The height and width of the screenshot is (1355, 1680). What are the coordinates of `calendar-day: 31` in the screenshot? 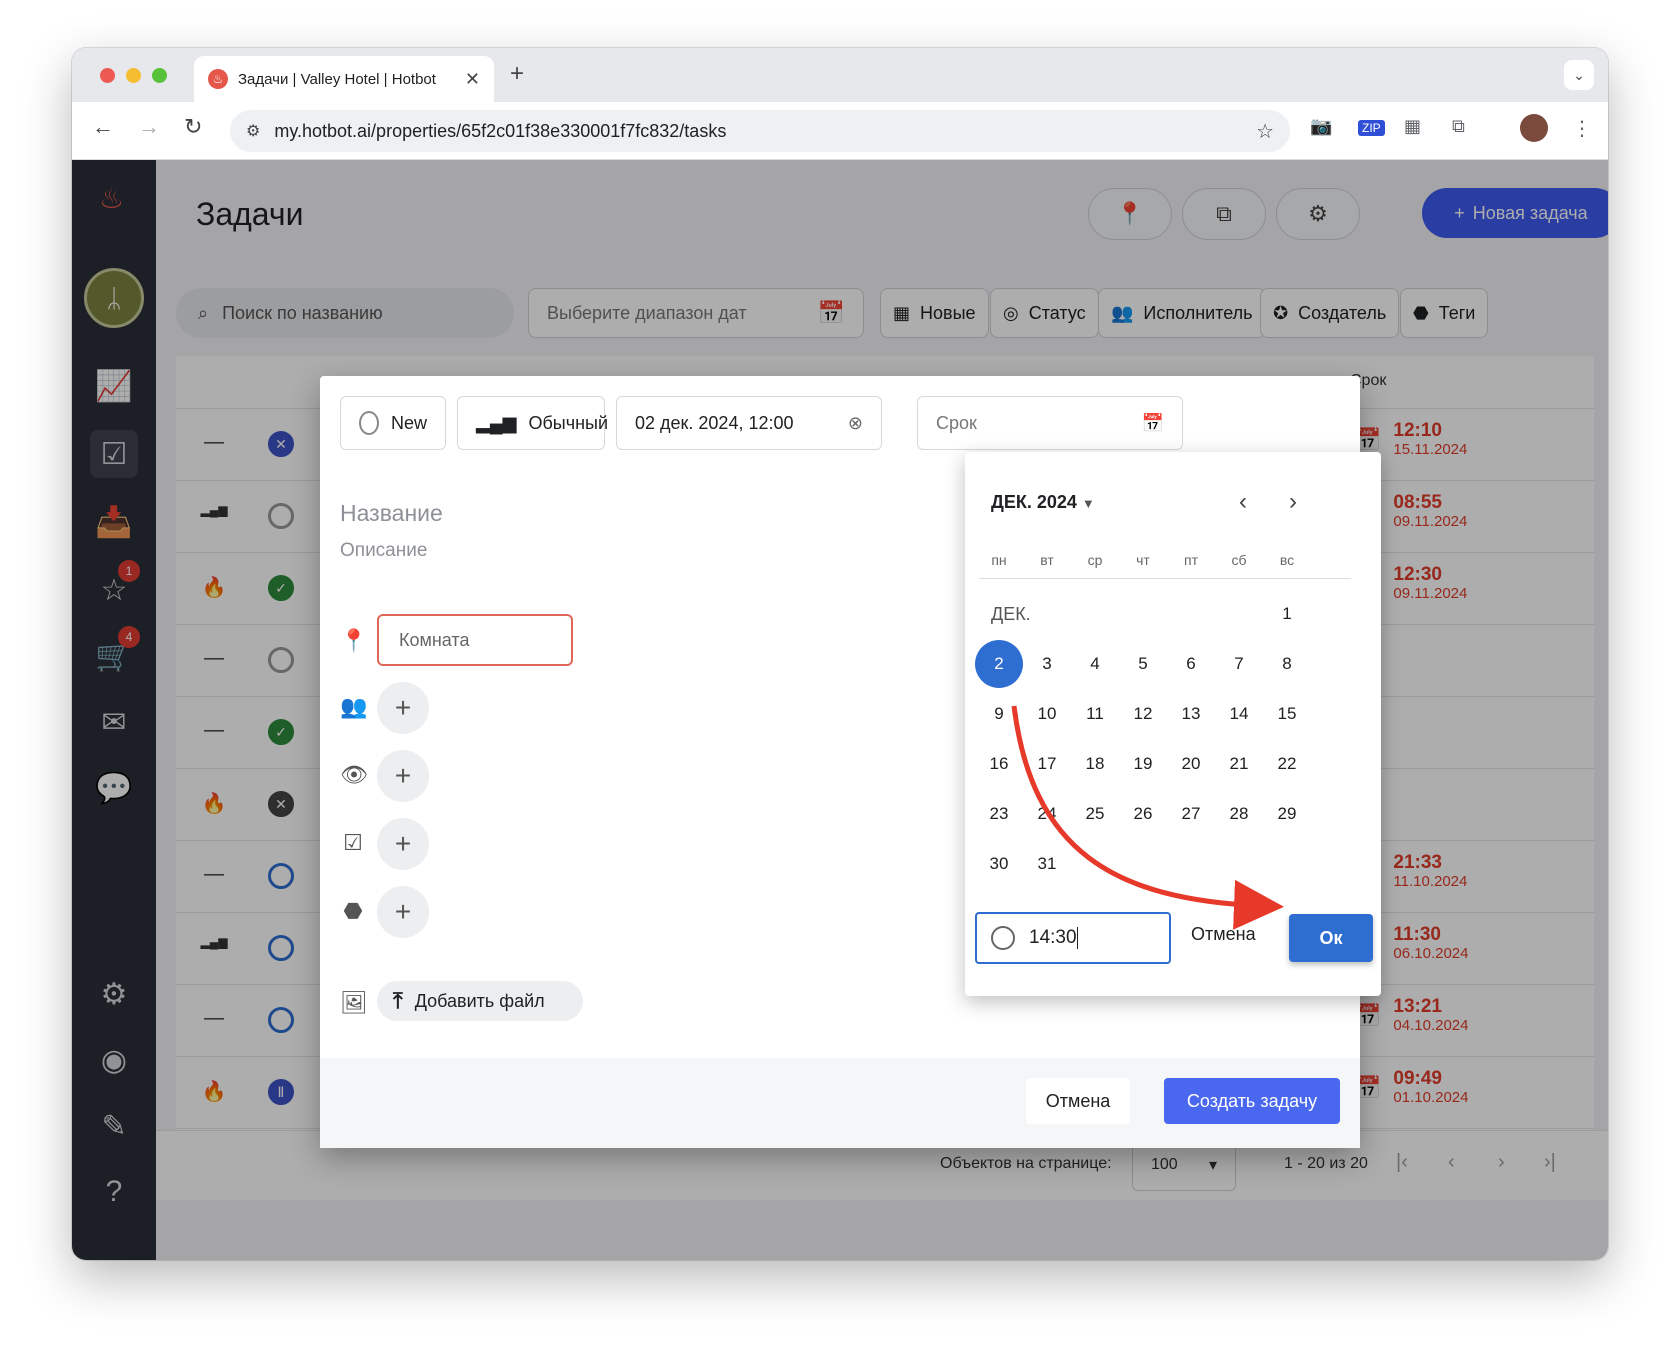 It's located at (1047, 864).